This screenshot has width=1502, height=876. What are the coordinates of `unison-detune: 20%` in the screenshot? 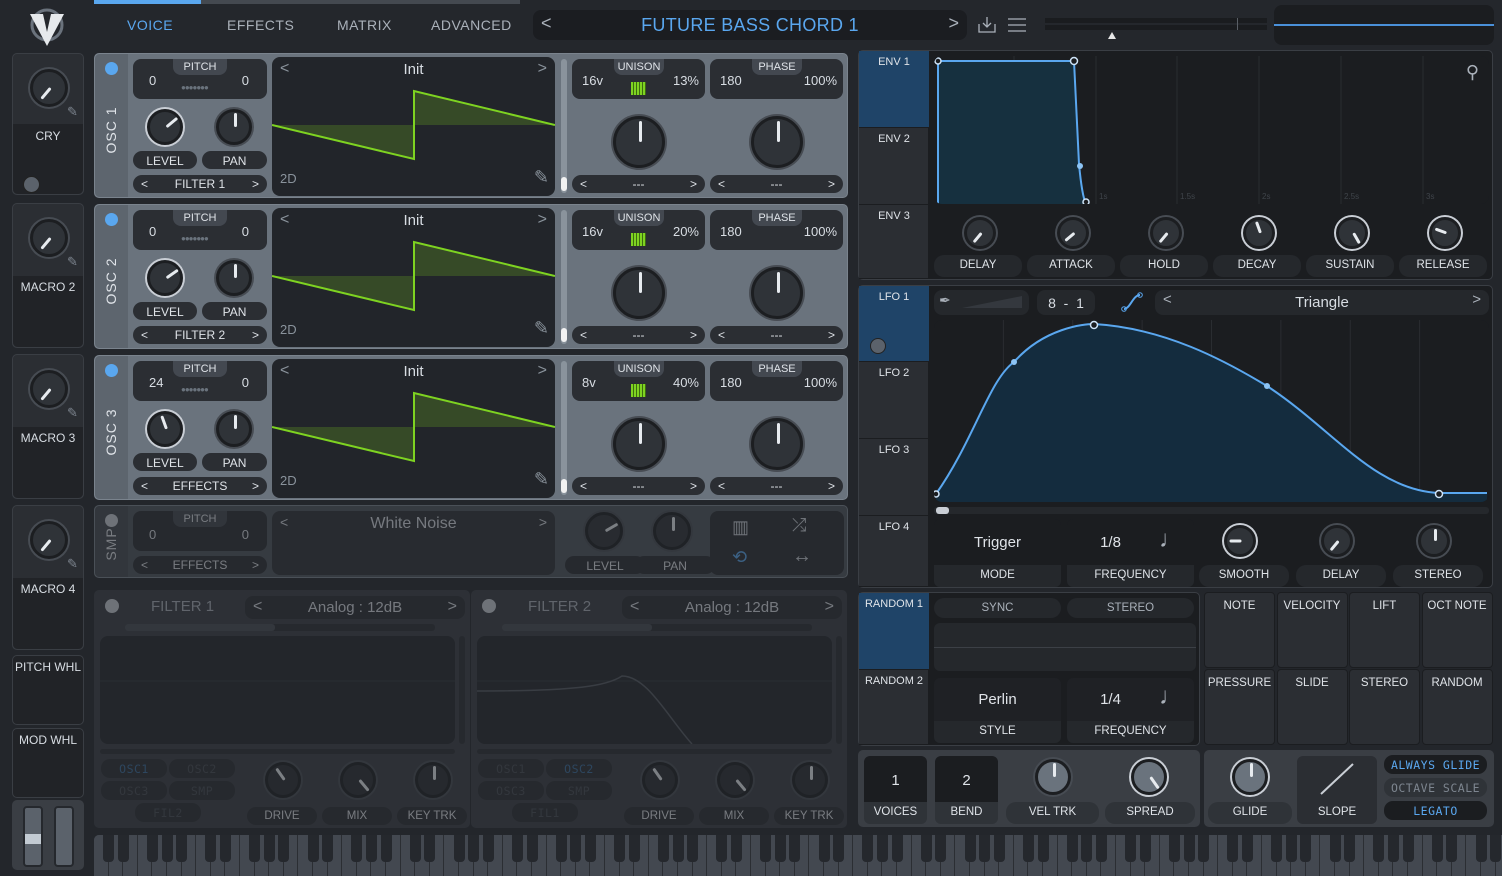 It's located at (686, 231).